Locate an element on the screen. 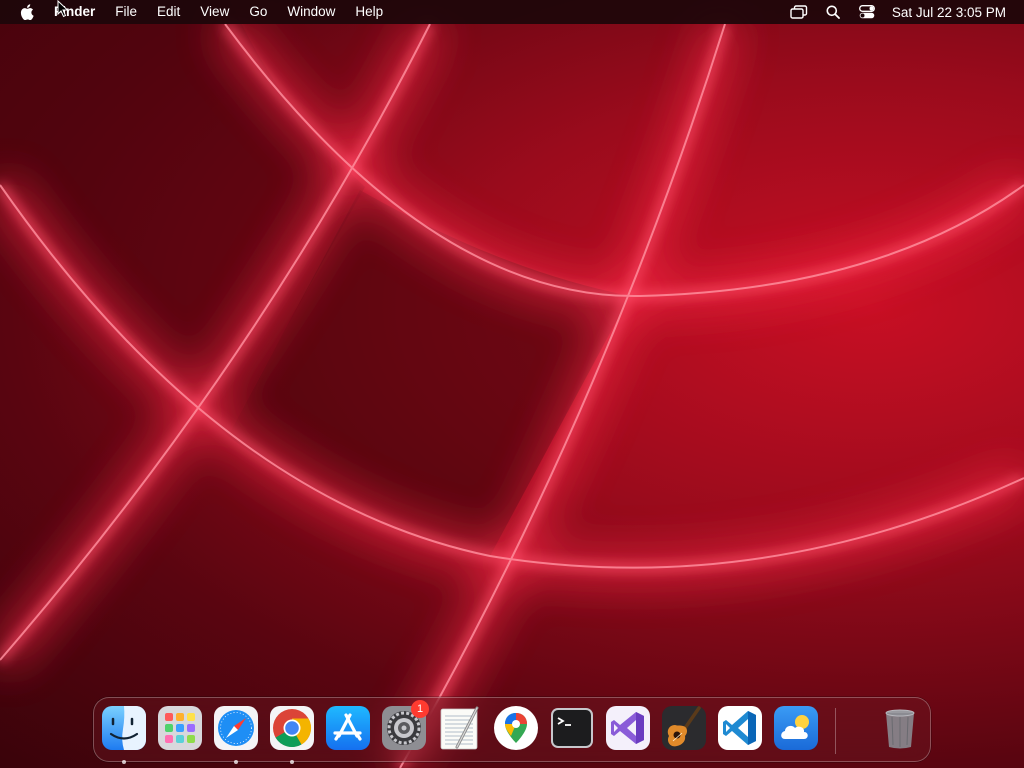  spotlight-button is located at coordinates (833, 12).